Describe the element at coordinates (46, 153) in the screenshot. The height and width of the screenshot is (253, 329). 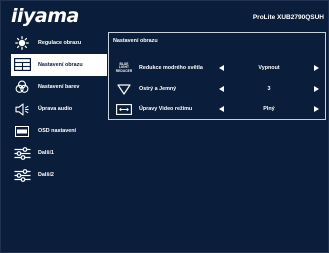
I see `sidebar-item-label: Další1` at that location.